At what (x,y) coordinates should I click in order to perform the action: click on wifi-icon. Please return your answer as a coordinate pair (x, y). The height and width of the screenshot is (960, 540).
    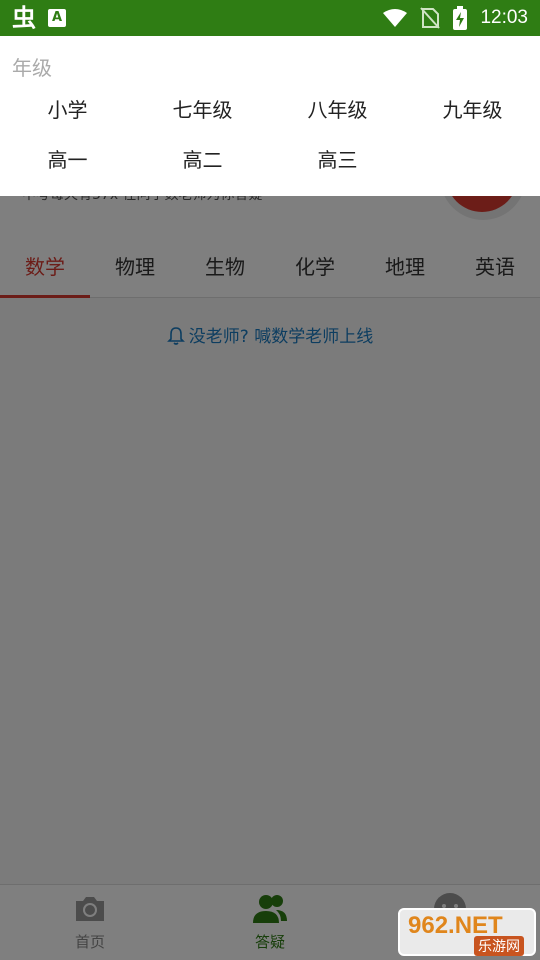
    Looking at the image, I should click on (395, 18).